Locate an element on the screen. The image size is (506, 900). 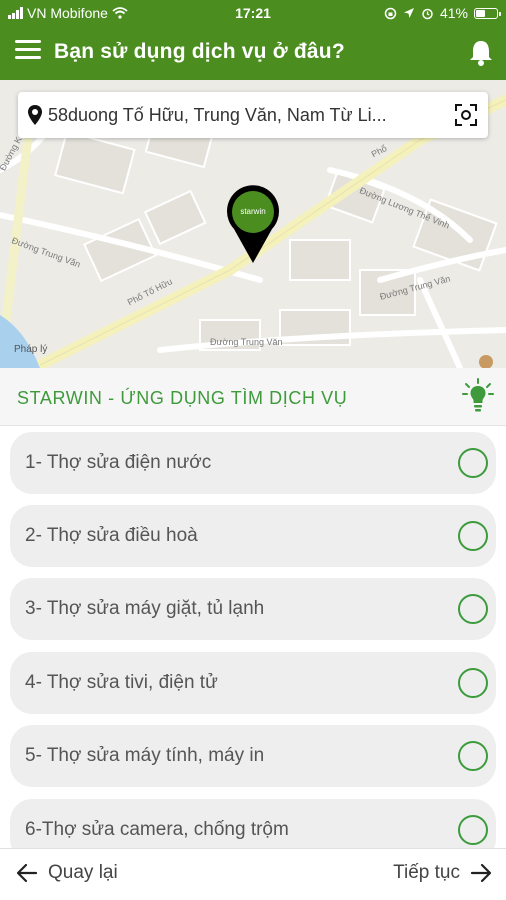
location-pin-icon is located at coordinates (35, 115).